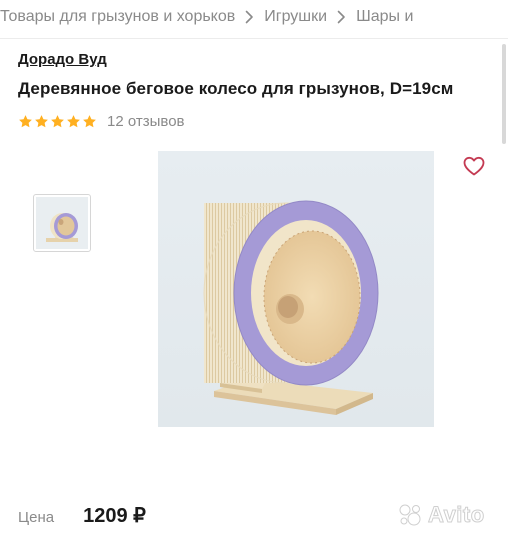 The image size is (508, 540). What do you see at coordinates (114, 516) in the screenshot?
I see `price-value: 1209 ₽` at bounding box center [114, 516].